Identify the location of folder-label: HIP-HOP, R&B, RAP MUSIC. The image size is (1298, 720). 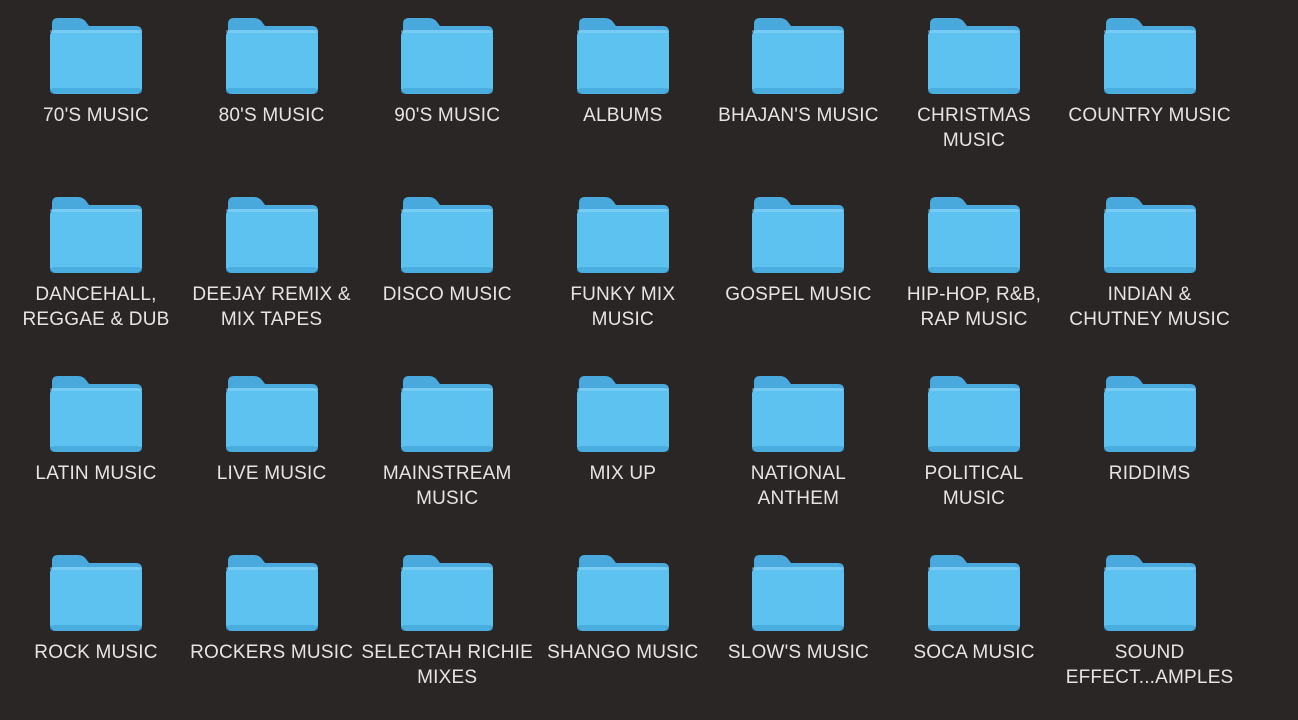
(974, 307).